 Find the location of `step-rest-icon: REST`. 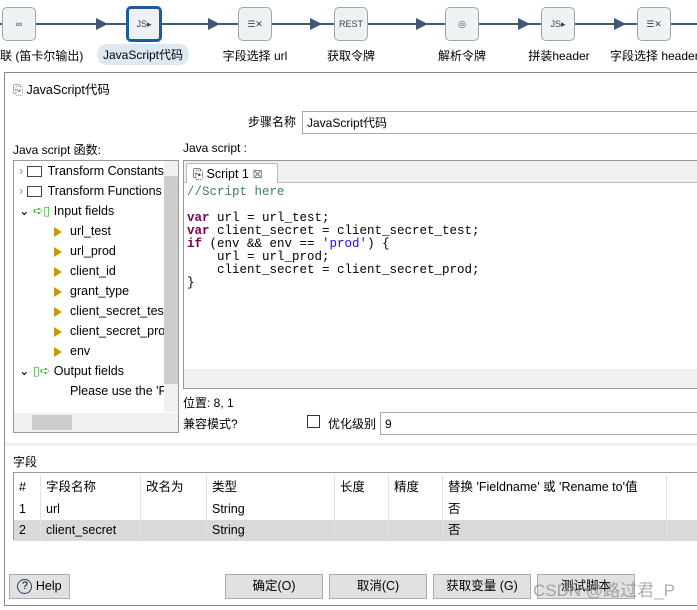

step-rest-icon: REST is located at coordinates (351, 24).